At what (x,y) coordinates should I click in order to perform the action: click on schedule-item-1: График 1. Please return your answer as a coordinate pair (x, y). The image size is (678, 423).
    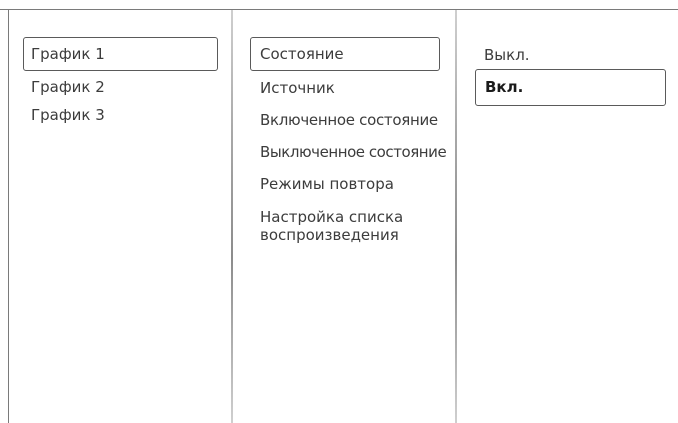
    Looking at the image, I should click on (120, 54).